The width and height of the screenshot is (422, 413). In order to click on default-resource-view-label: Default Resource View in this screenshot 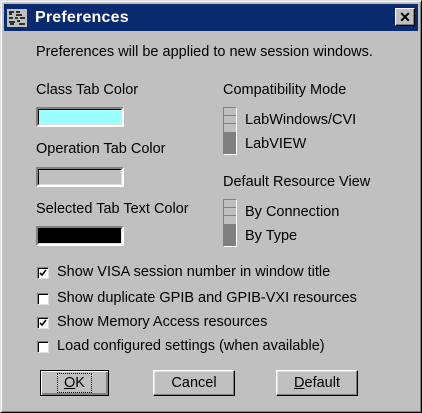, I will do `click(297, 182)`.